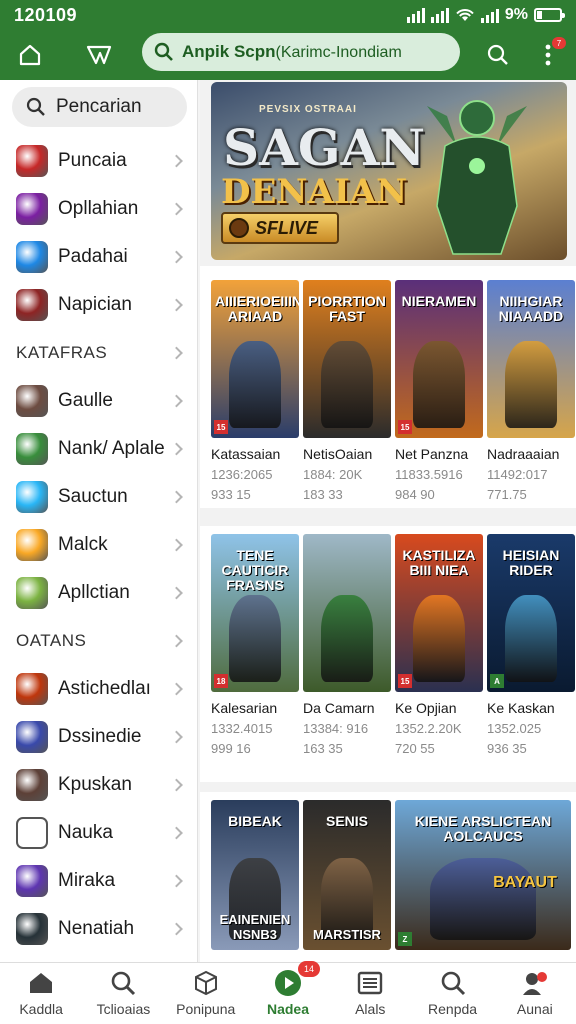 The image size is (576, 1024). Describe the element at coordinates (507, 748) in the screenshot. I see `game-stat-secondary: 936 35` at that location.